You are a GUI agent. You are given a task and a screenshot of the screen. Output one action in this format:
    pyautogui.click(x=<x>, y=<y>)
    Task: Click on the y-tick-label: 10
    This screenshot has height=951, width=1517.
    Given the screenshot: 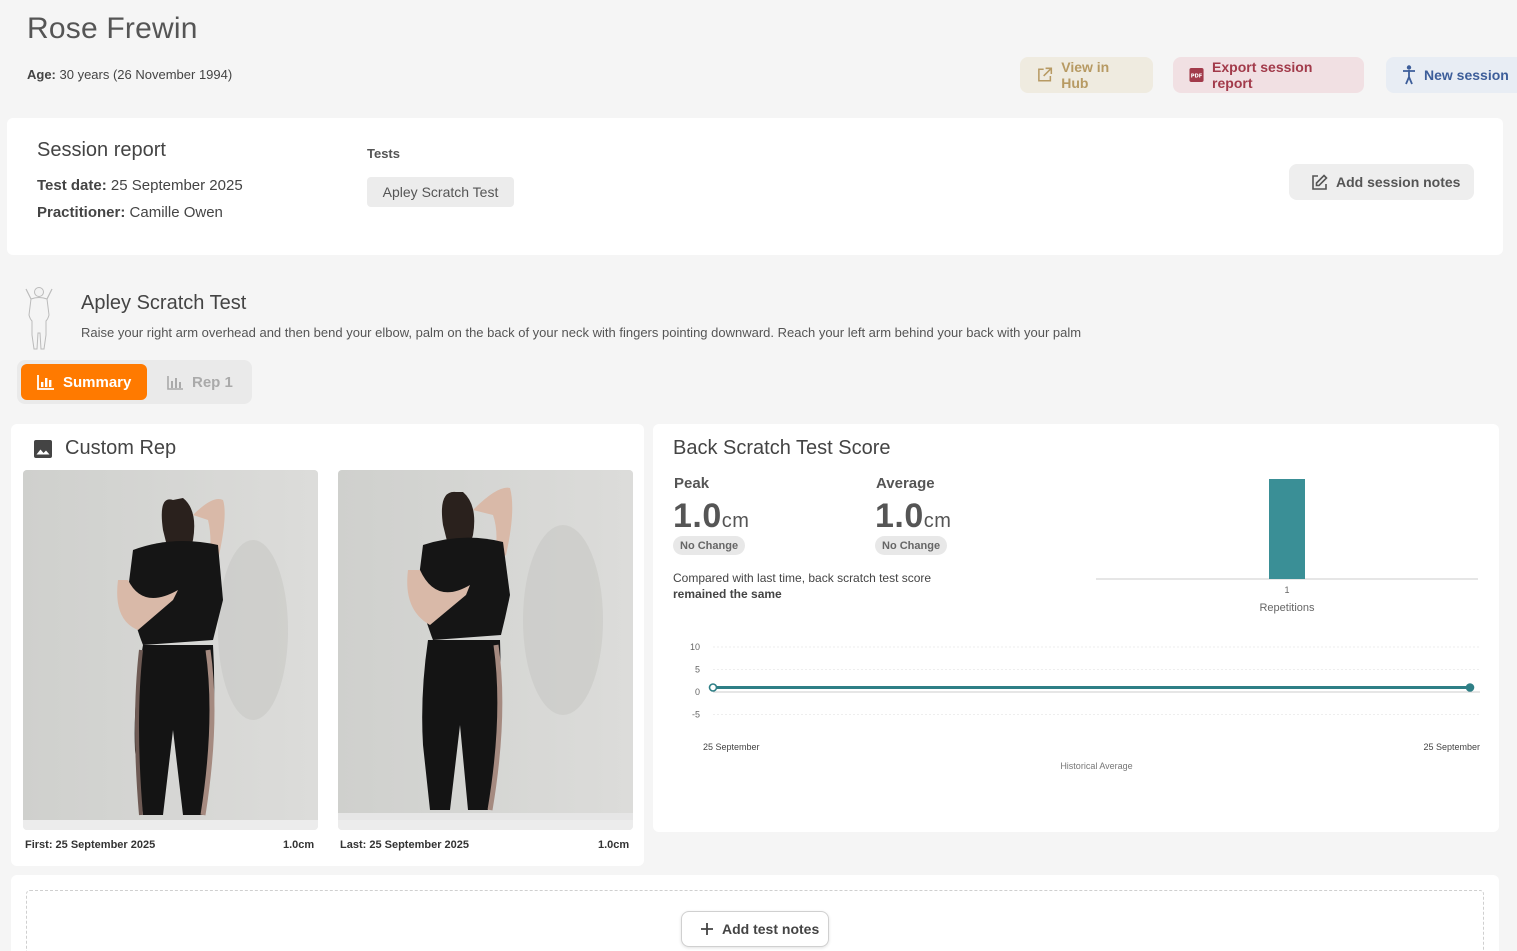 What is the action you would take?
    pyautogui.click(x=695, y=647)
    